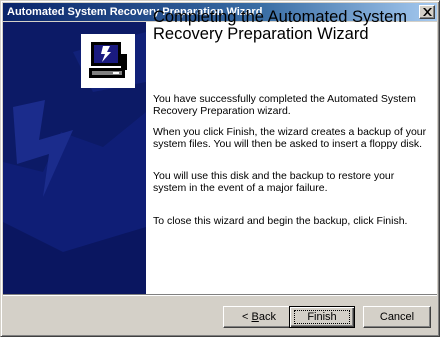 This screenshot has height=337, width=440. What do you see at coordinates (220, 295) in the screenshot?
I see `button-divider` at bounding box center [220, 295].